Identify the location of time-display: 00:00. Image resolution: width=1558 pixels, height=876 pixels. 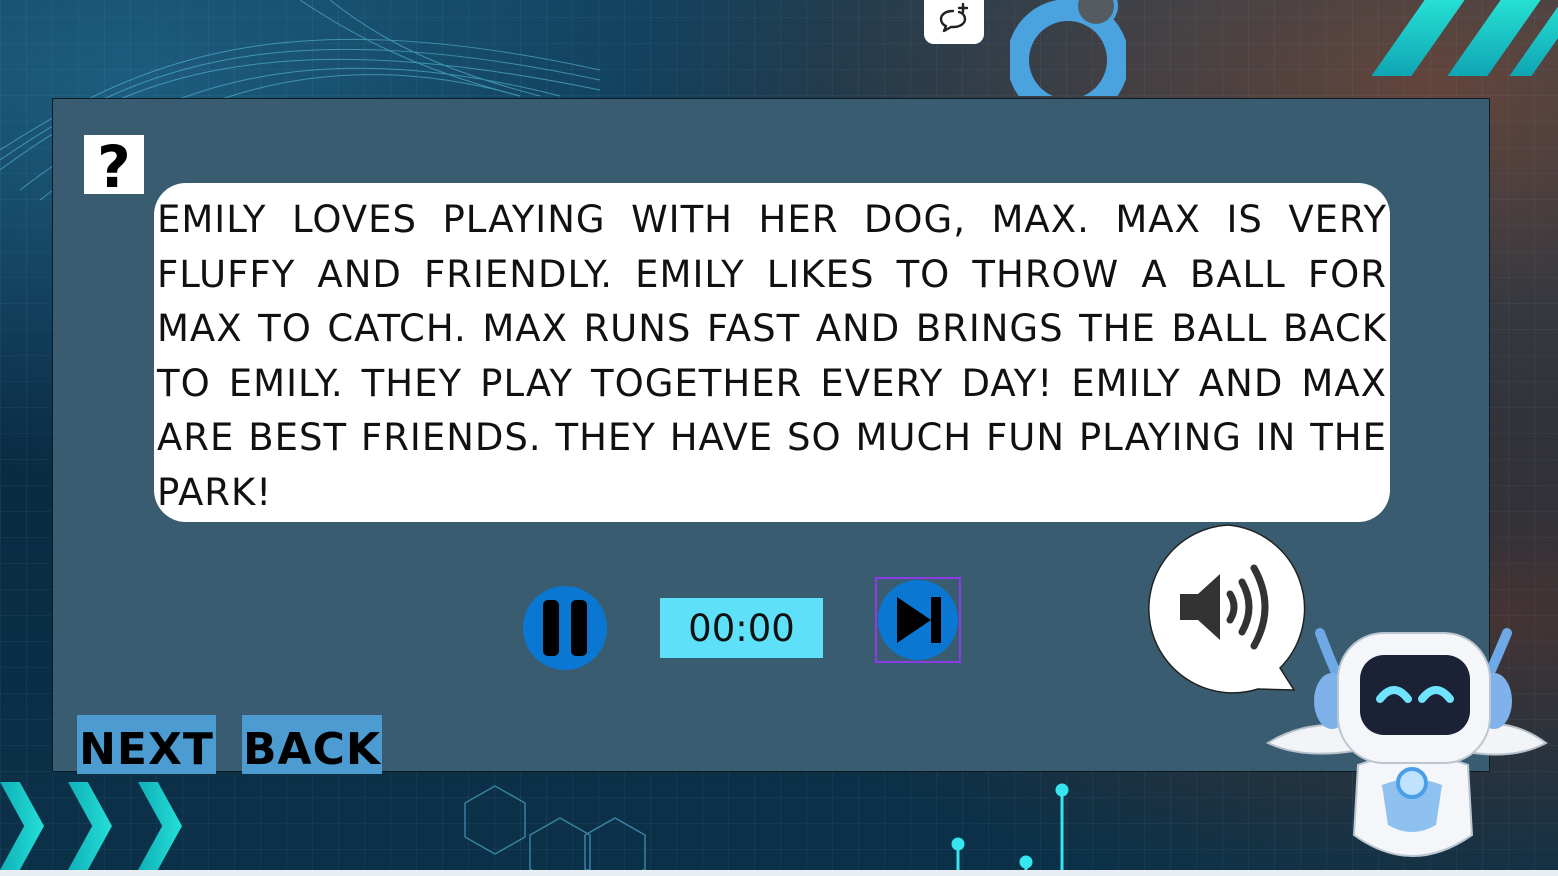
(741, 628).